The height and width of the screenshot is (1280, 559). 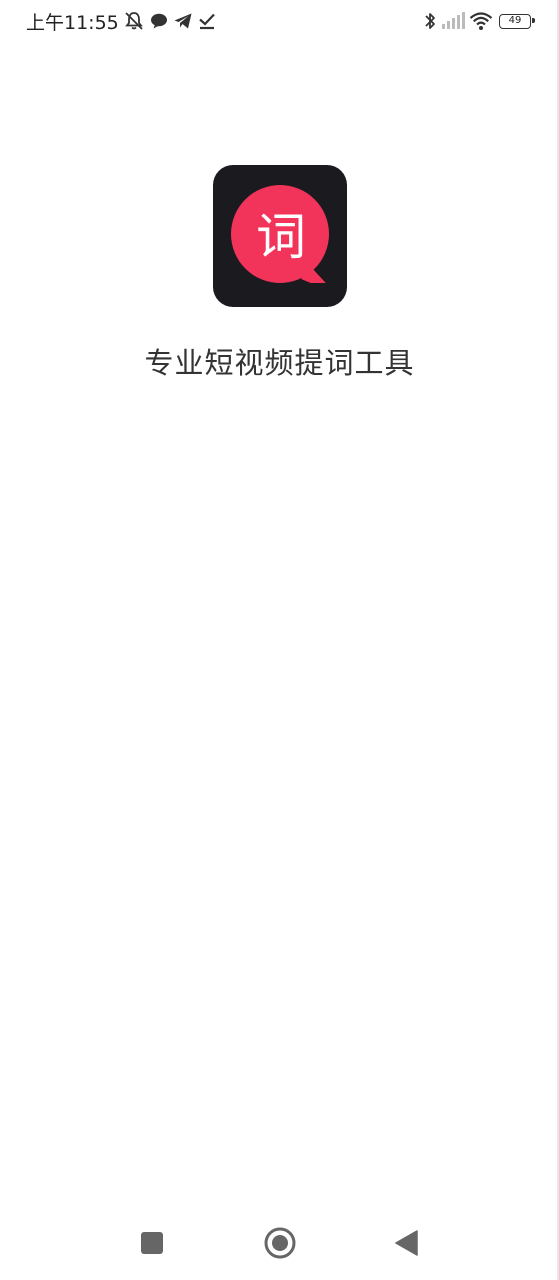 What do you see at coordinates (279, 363) in the screenshot?
I see `app-slogan: 专业短视频提词工具` at bounding box center [279, 363].